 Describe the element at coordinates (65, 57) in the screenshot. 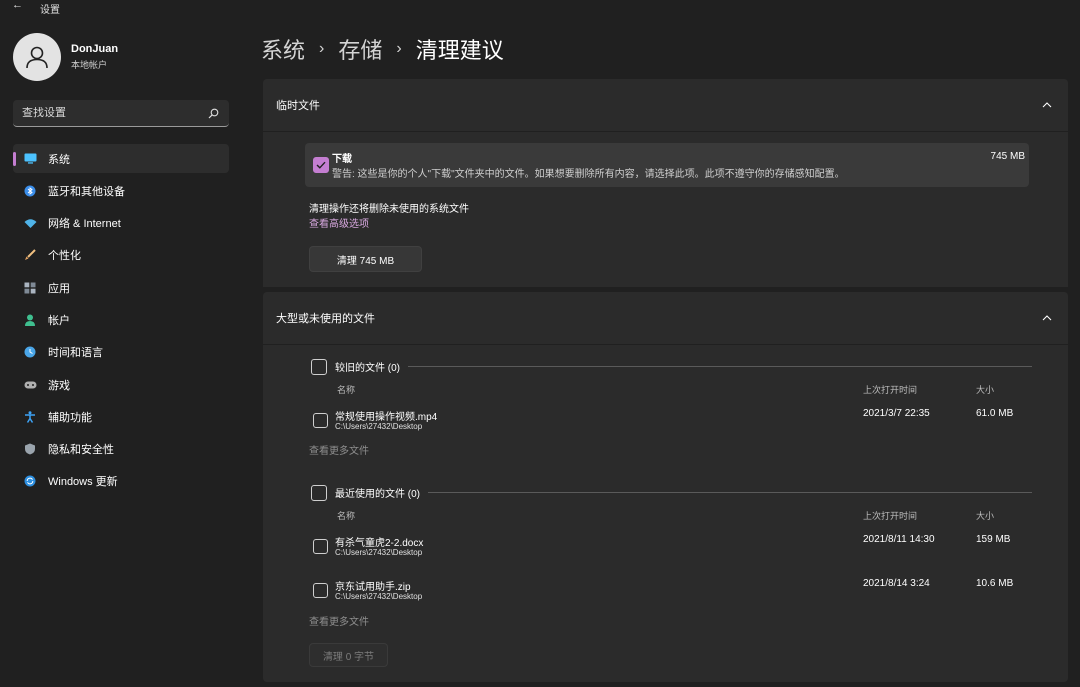

I see `user-profile: DonJuan 本地帐户` at that location.